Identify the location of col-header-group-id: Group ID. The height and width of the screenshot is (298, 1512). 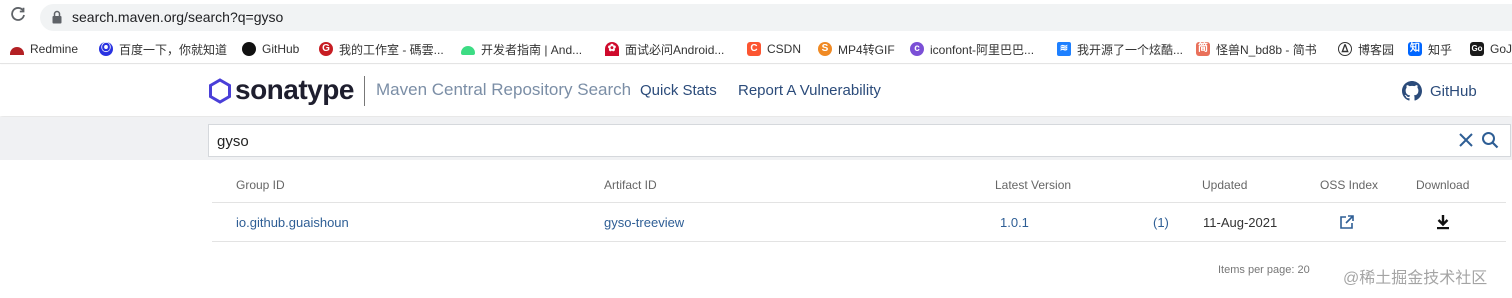
(260, 185).